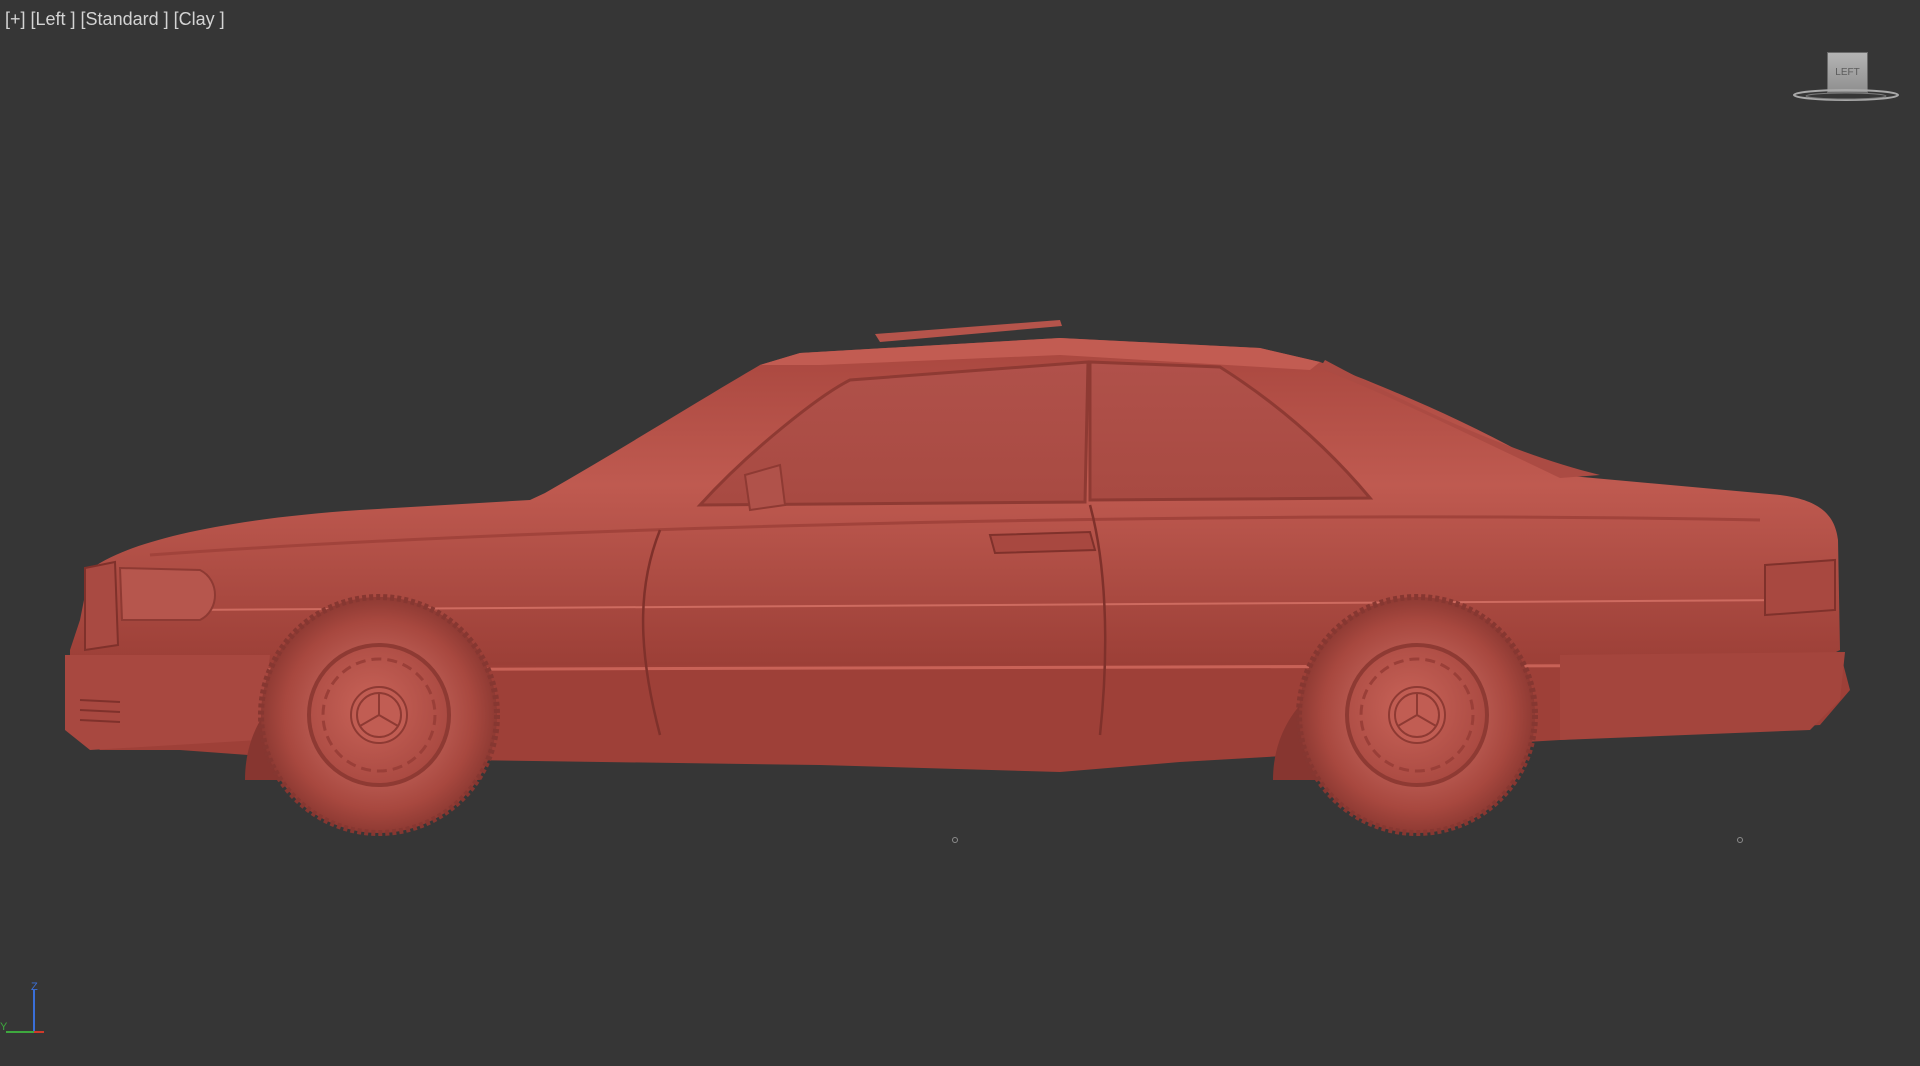  Describe the element at coordinates (1800, 587) in the screenshot. I see `tail-light` at that location.